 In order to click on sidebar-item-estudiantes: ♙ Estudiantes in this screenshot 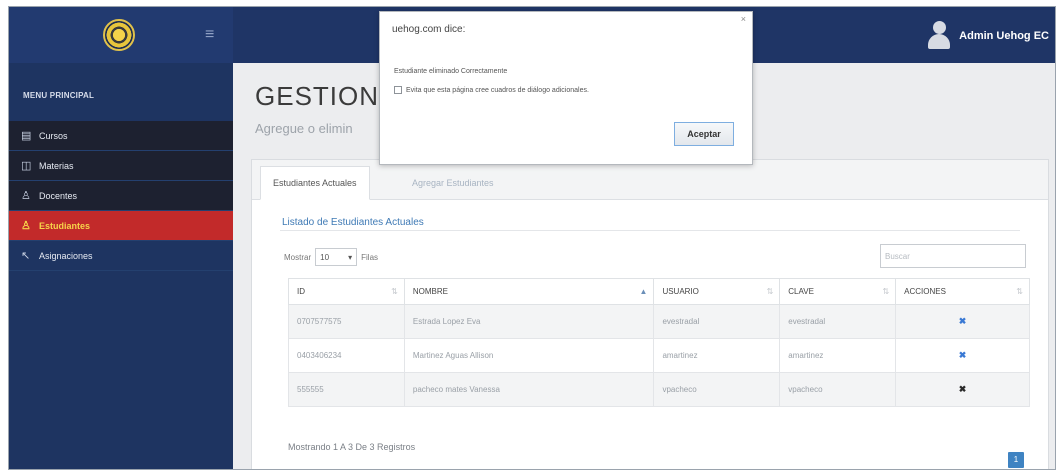, I will do `click(121, 226)`.